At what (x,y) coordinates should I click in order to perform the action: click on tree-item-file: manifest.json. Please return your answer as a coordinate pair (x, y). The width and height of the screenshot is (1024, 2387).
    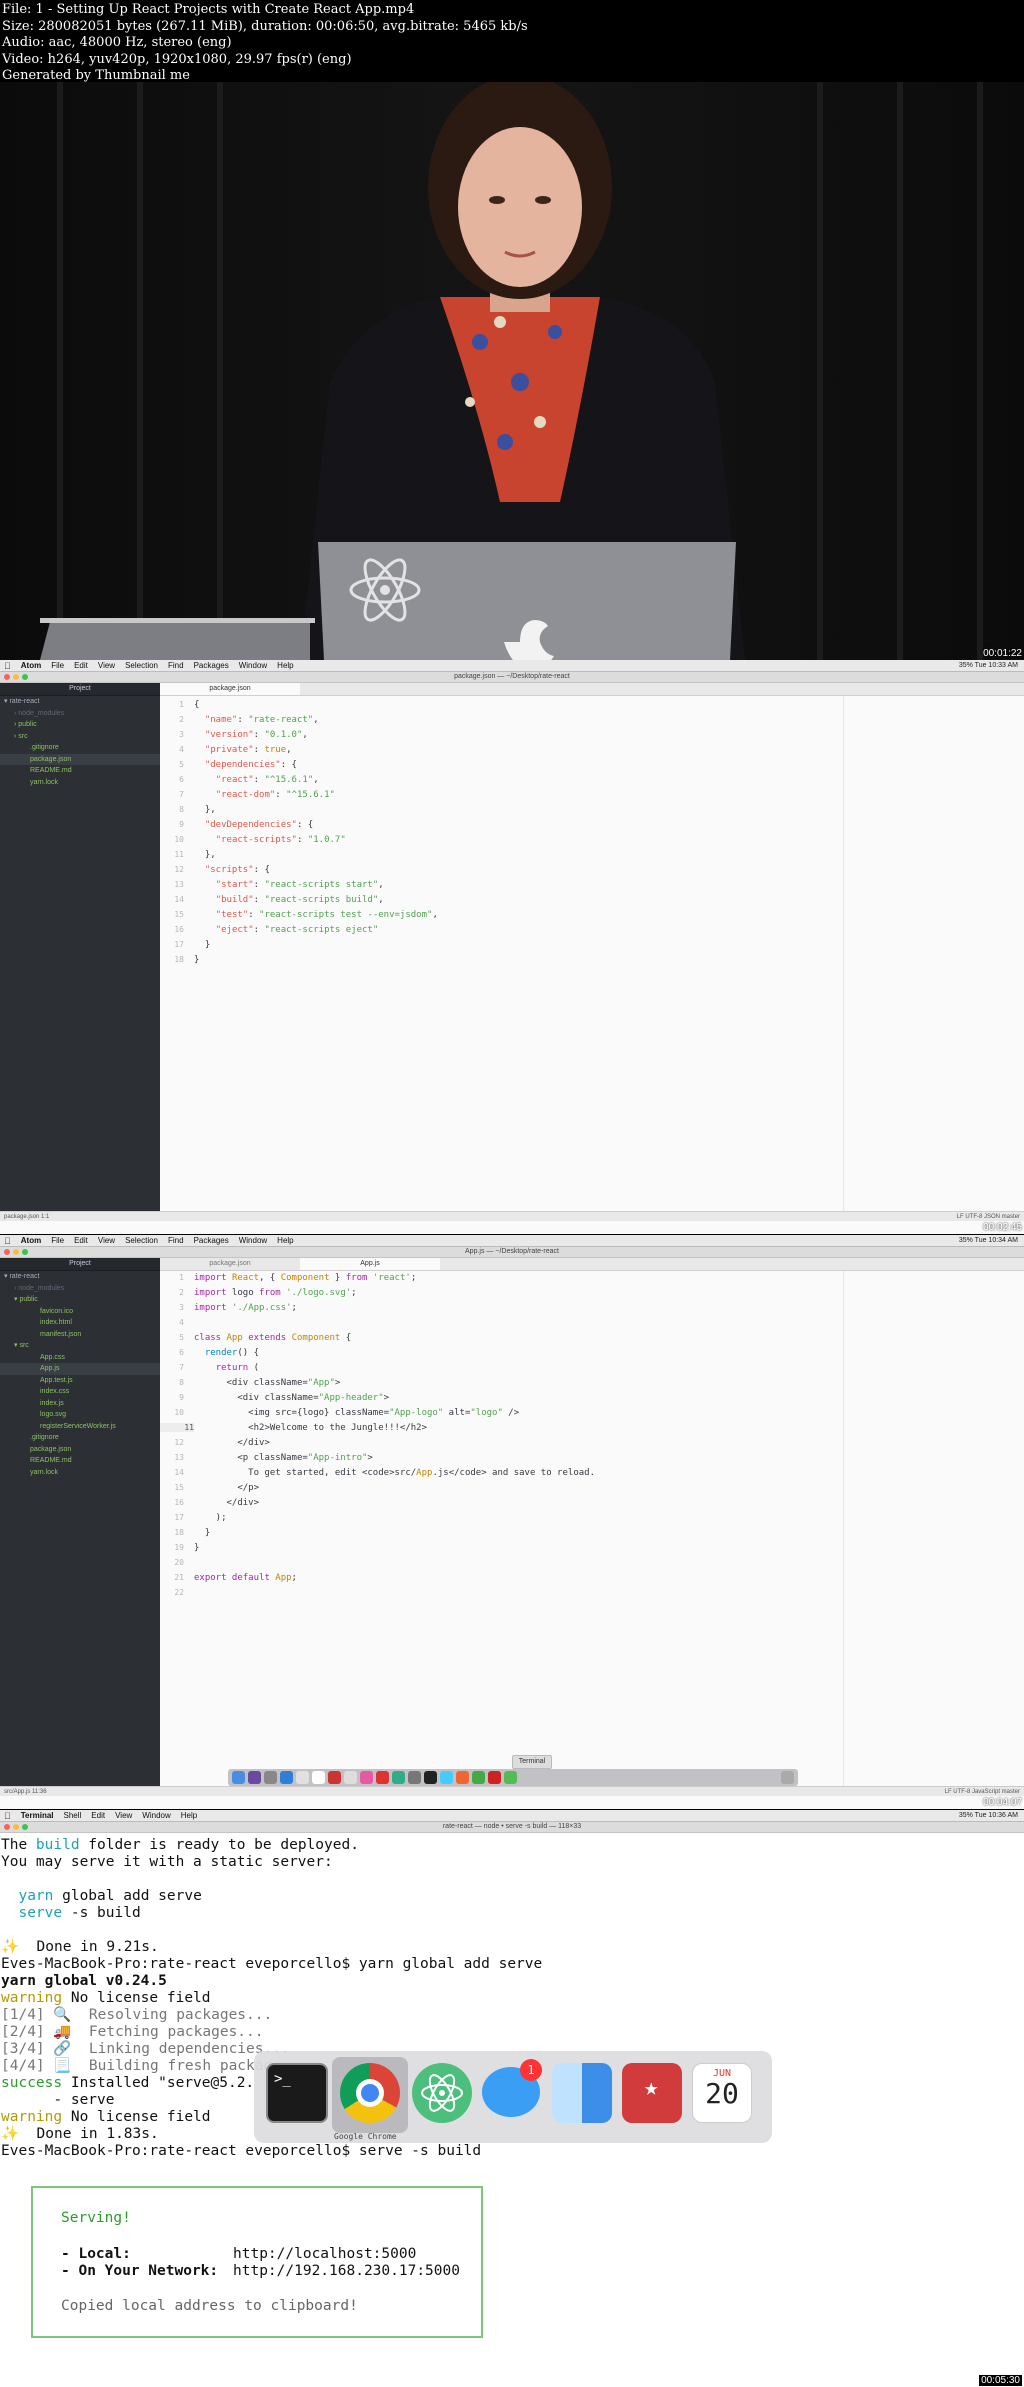
    Looking at the image, I should click on (80, 1335).